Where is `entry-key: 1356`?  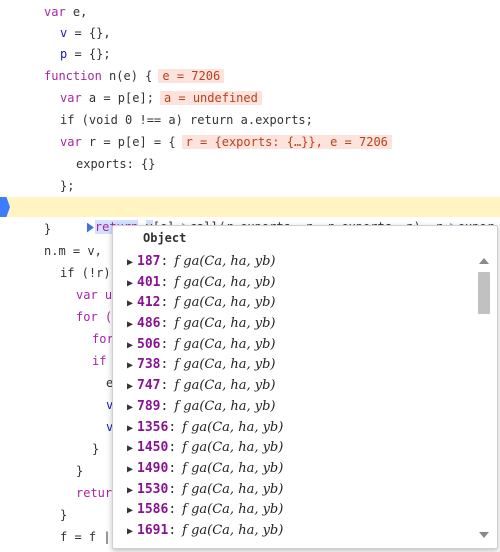
entry-key: 1356 is located at coordinates (153, 427).